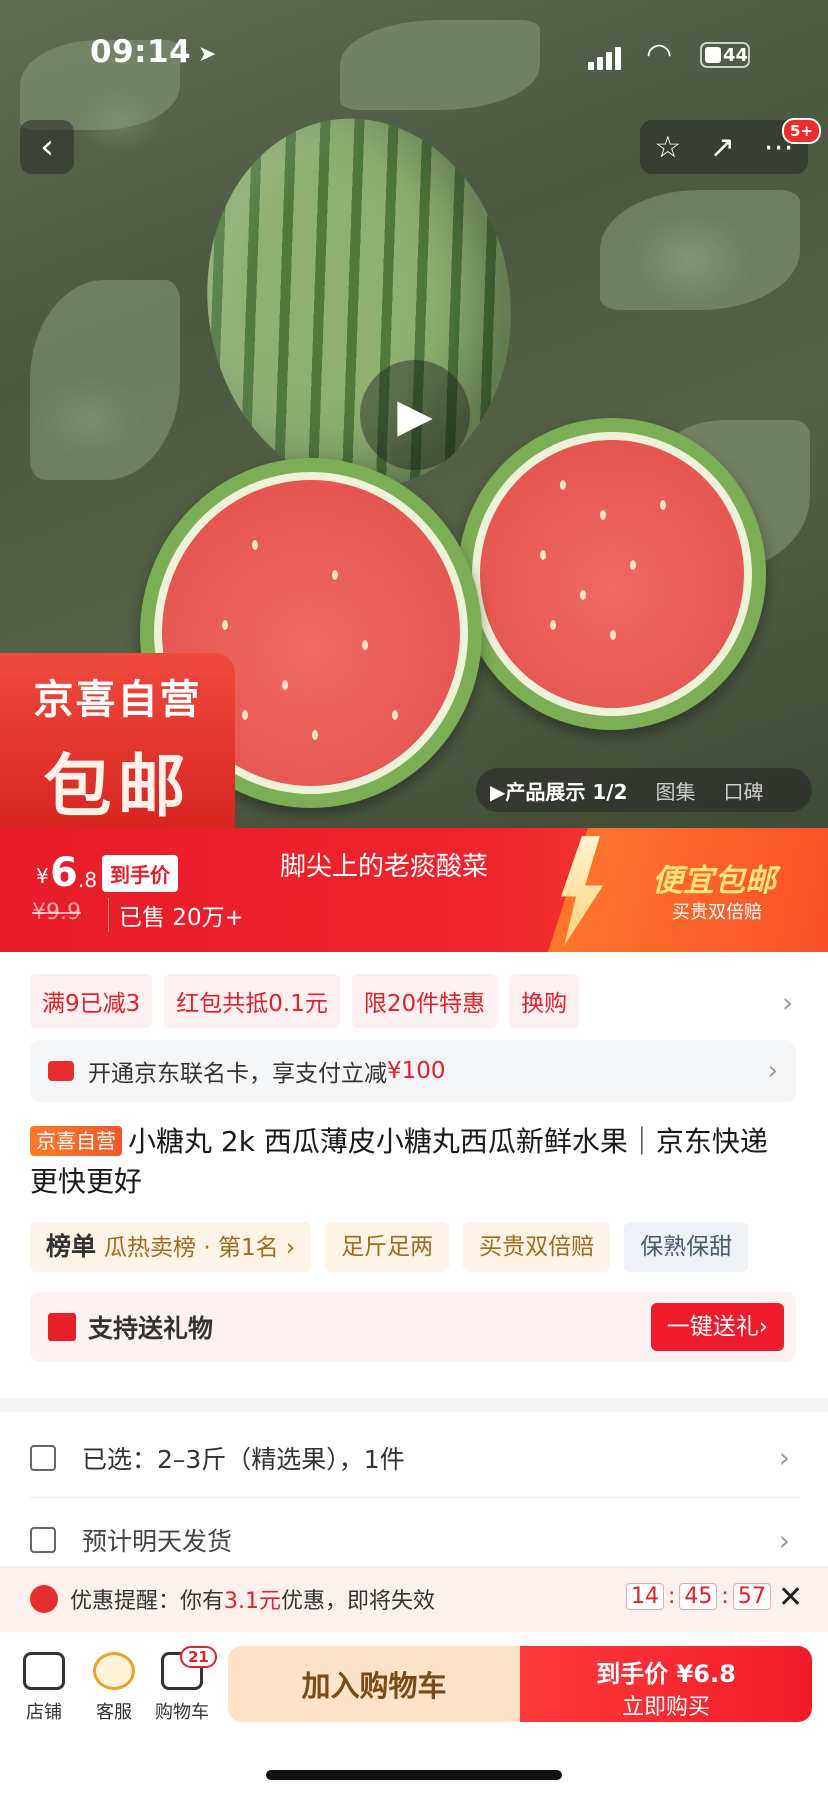 The width and height of the screenshot is (828, 1795). Describe the element at coordinates (147, 1601) in the screenshot. I see `reminder-prefix: 优惠提醒：你有` at that location.